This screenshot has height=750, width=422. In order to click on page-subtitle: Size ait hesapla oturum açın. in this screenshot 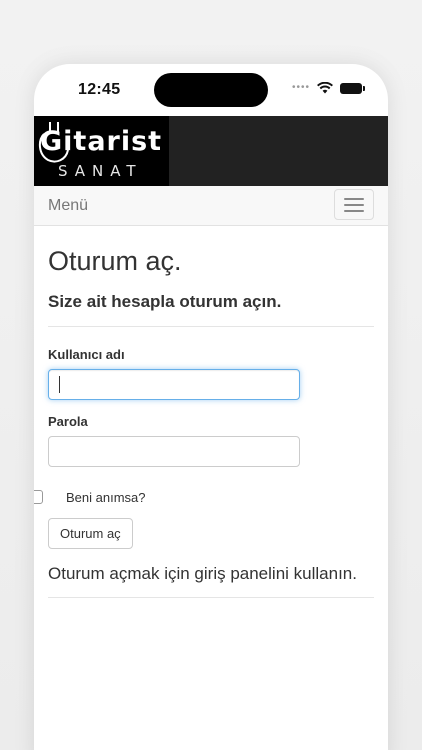, I will do `click(165, 301)`.